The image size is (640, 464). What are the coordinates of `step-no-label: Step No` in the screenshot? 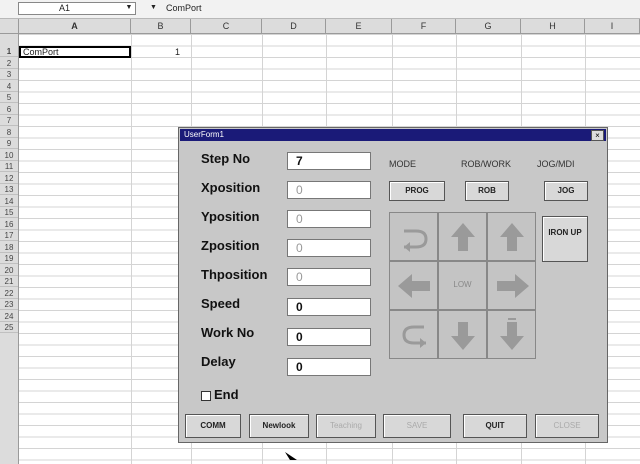 It's located at (226, 158).